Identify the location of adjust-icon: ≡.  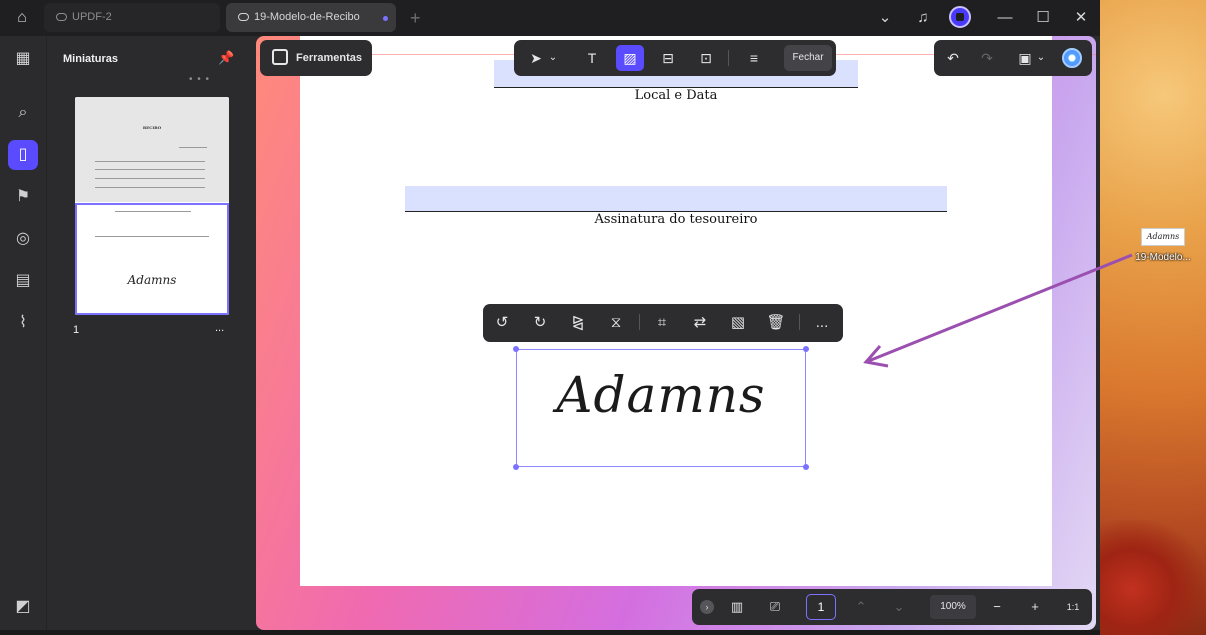
(754, 58).